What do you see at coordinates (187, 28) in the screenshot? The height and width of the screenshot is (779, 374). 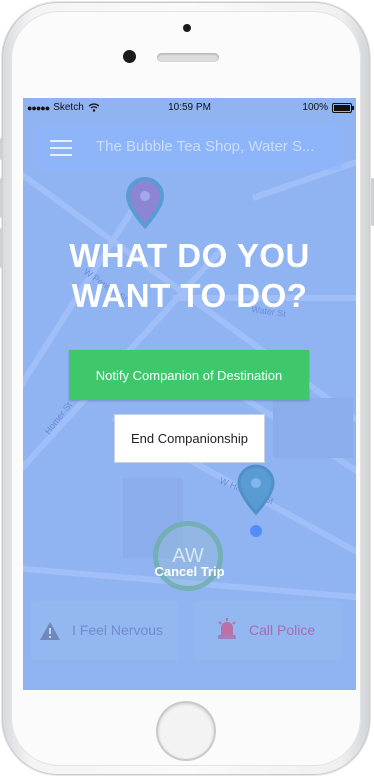 I see `front-camera` at bounding box center [187, 28].